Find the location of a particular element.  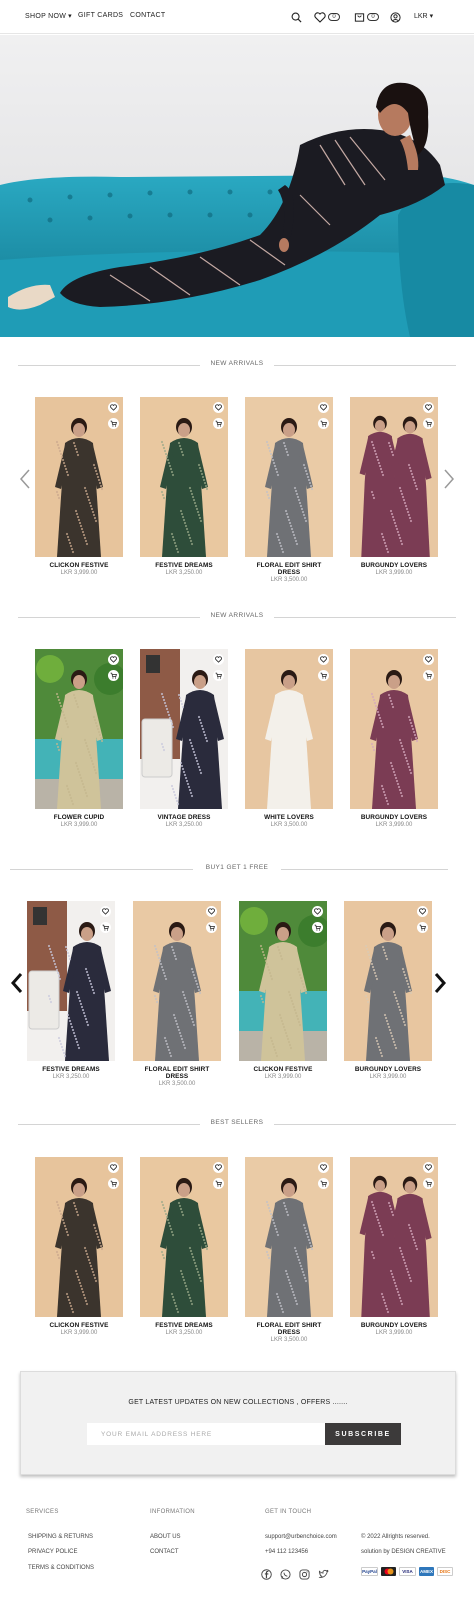

product-name: WHITE LOVERS is located at coordinates (289, 817).